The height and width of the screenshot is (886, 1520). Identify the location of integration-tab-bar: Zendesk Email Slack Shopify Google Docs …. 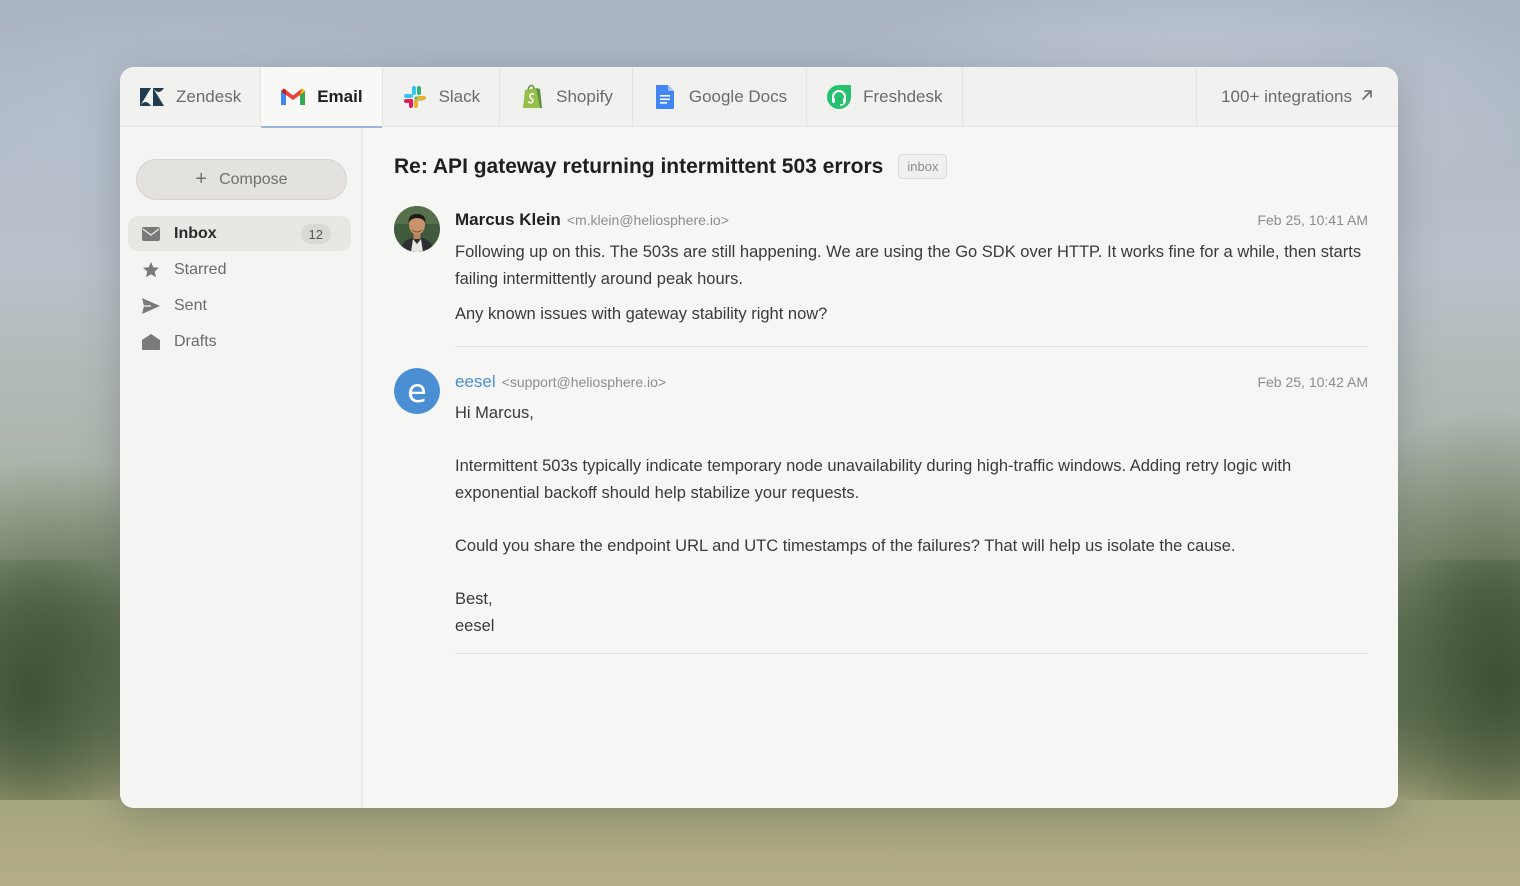
(759, 97).